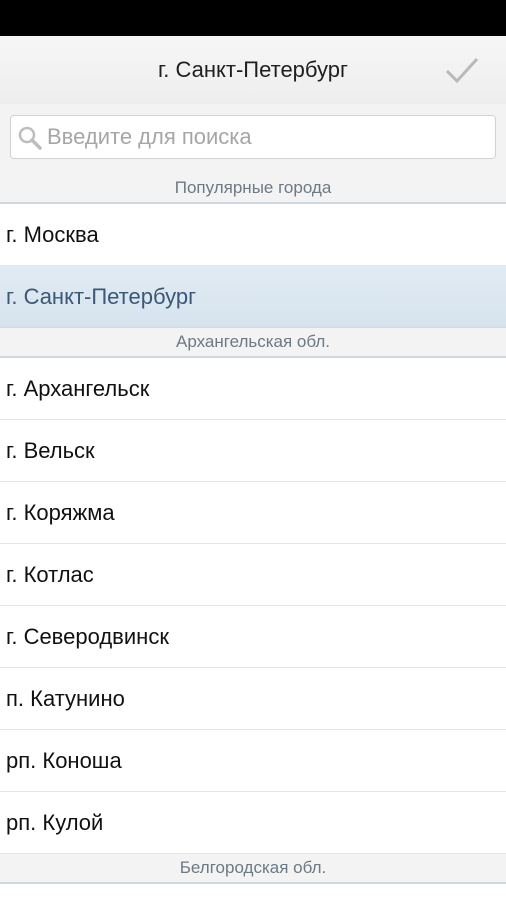  I want to click on section-header: Популярные города, so click(253, 189).